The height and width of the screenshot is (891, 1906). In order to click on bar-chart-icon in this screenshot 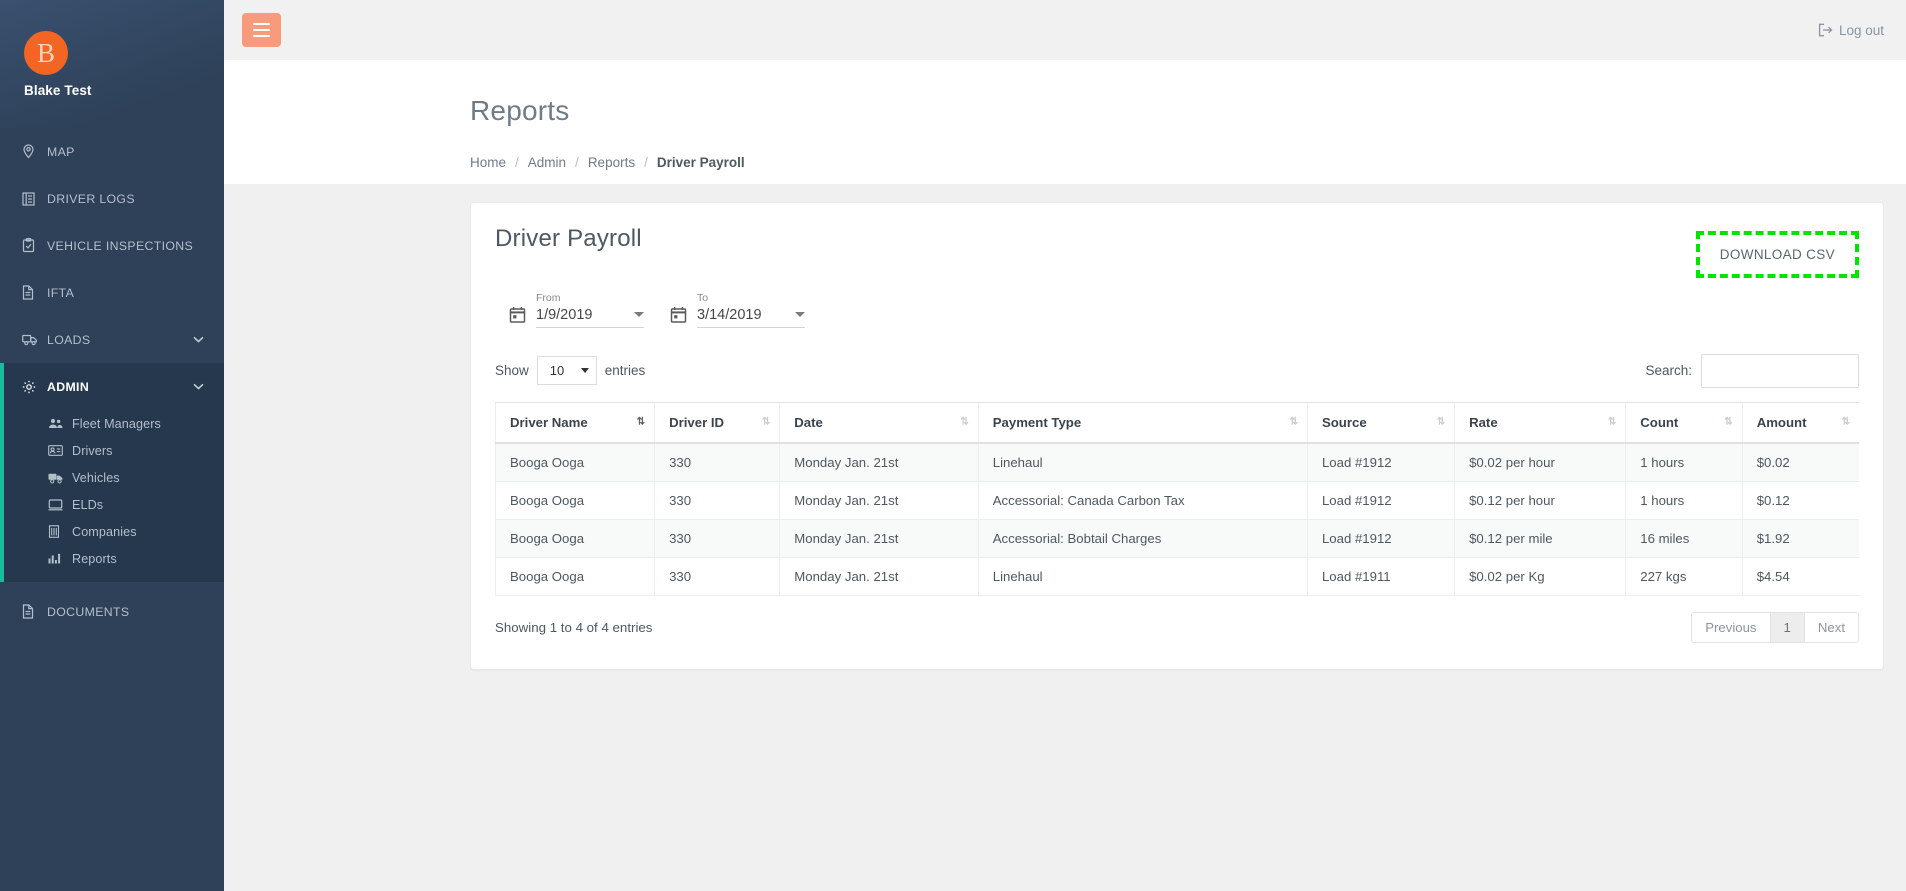, I will do `click(56, 559)`.